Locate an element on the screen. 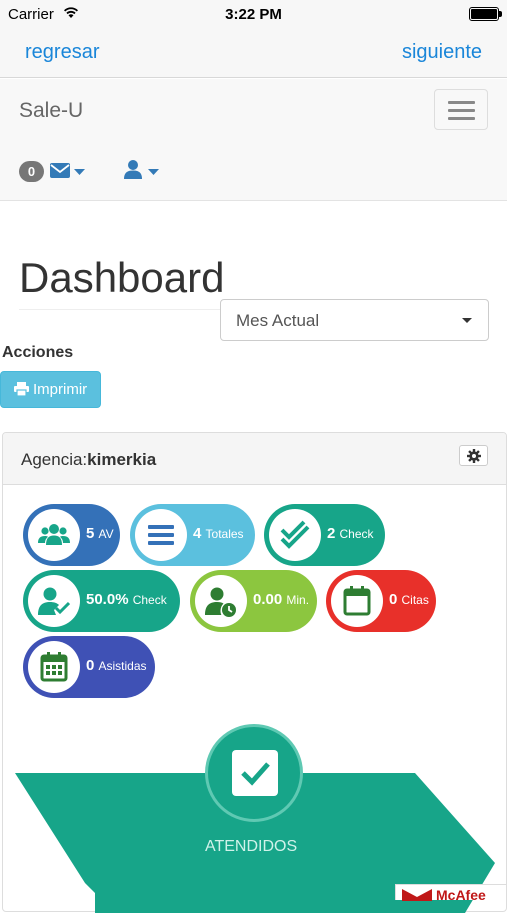 The height and width of the screenshot is (913, 507). period-select-value: Mes Actual is located at coordinates (278, 320).